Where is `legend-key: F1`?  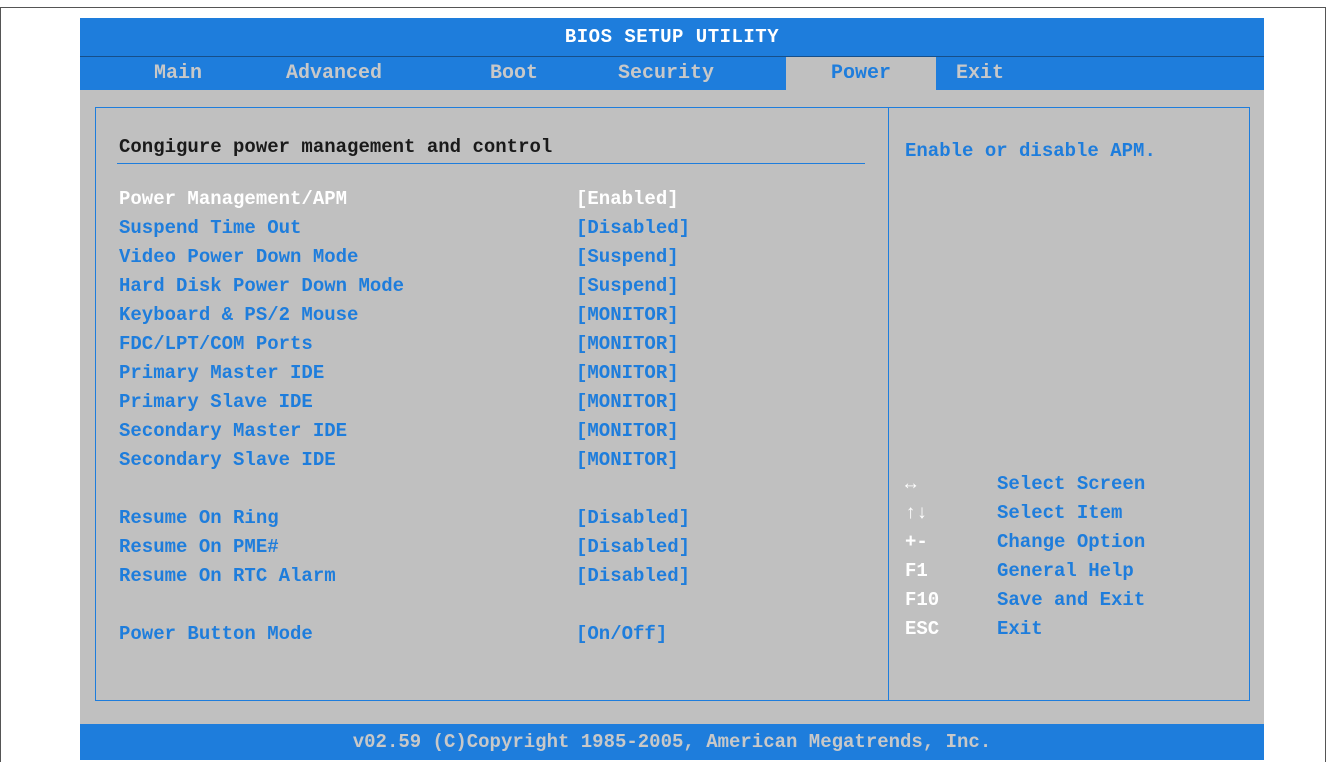
legend-key: F1 is located at coordinates (916, 571).